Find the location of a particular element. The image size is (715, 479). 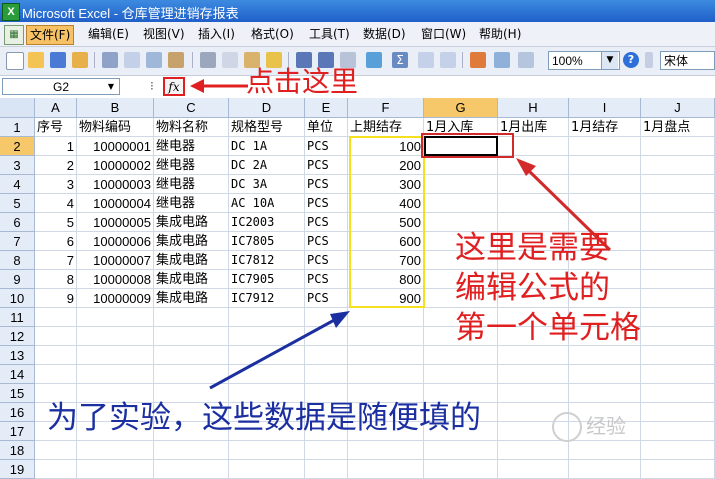

annotation-first-cell: 这里是需要 编辑公式的 第一个单元格 is located at coordinates (548, 288).